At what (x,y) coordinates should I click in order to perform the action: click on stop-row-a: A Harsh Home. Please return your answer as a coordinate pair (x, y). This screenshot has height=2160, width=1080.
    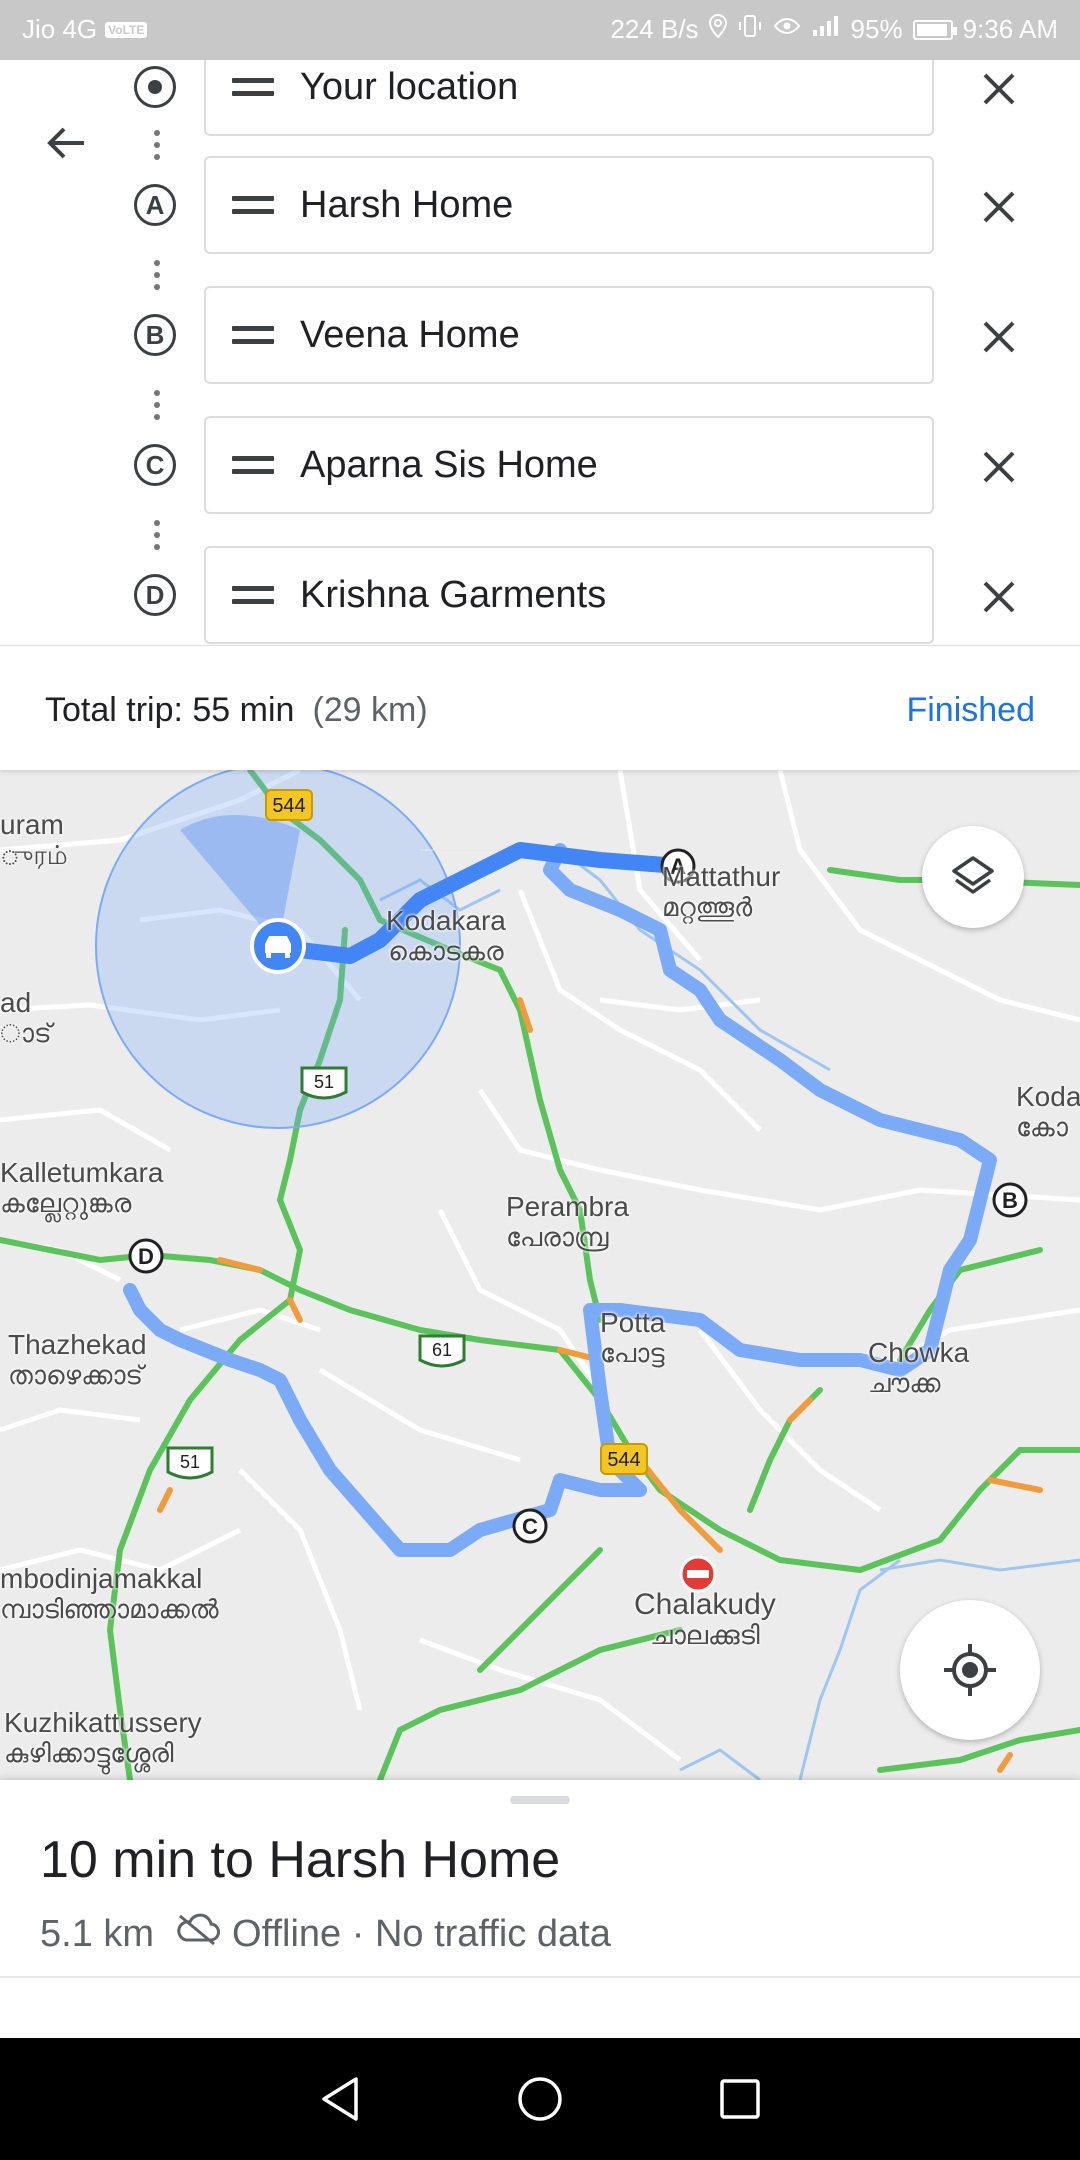
    Looking at the image, I should click on (540, 205).